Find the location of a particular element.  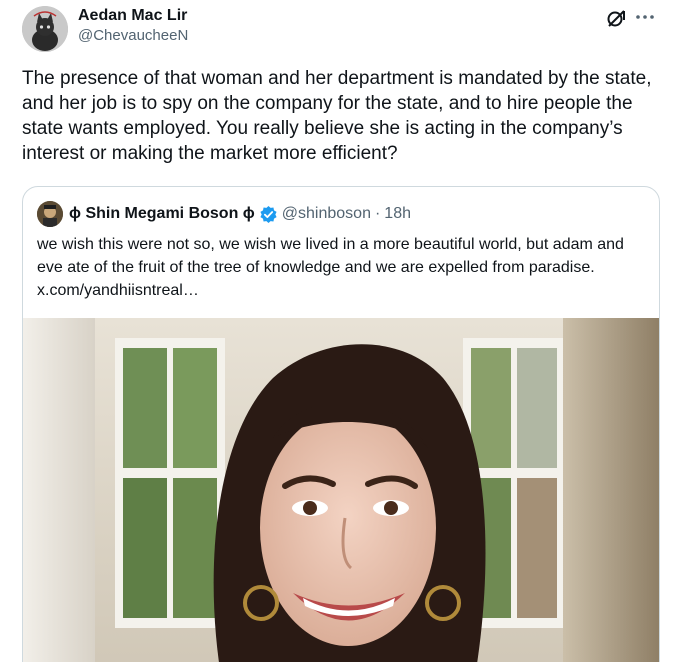

more-icon is located at coordinates (645, 17).